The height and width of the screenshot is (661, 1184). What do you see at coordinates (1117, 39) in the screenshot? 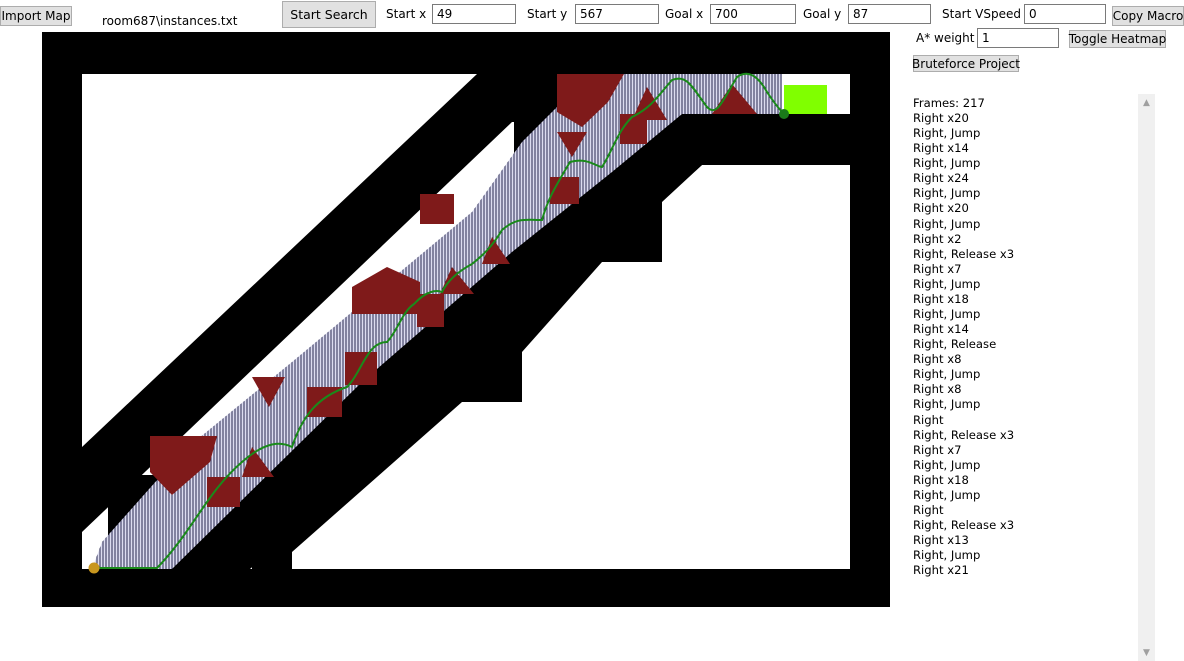
I see `toggle-heatmap-button: Toggle Heatmap` at bounding box center [1117, 39].